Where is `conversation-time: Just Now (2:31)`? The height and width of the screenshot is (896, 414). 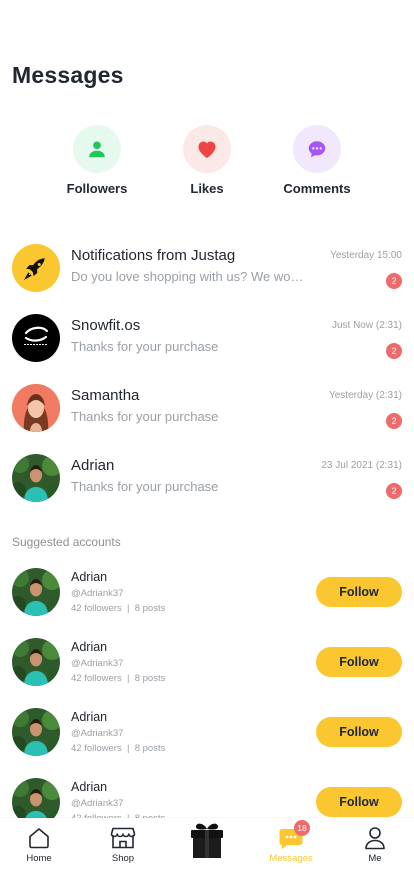 conversation-time: Just Now (2:31) is located at coordinates (366, 325).